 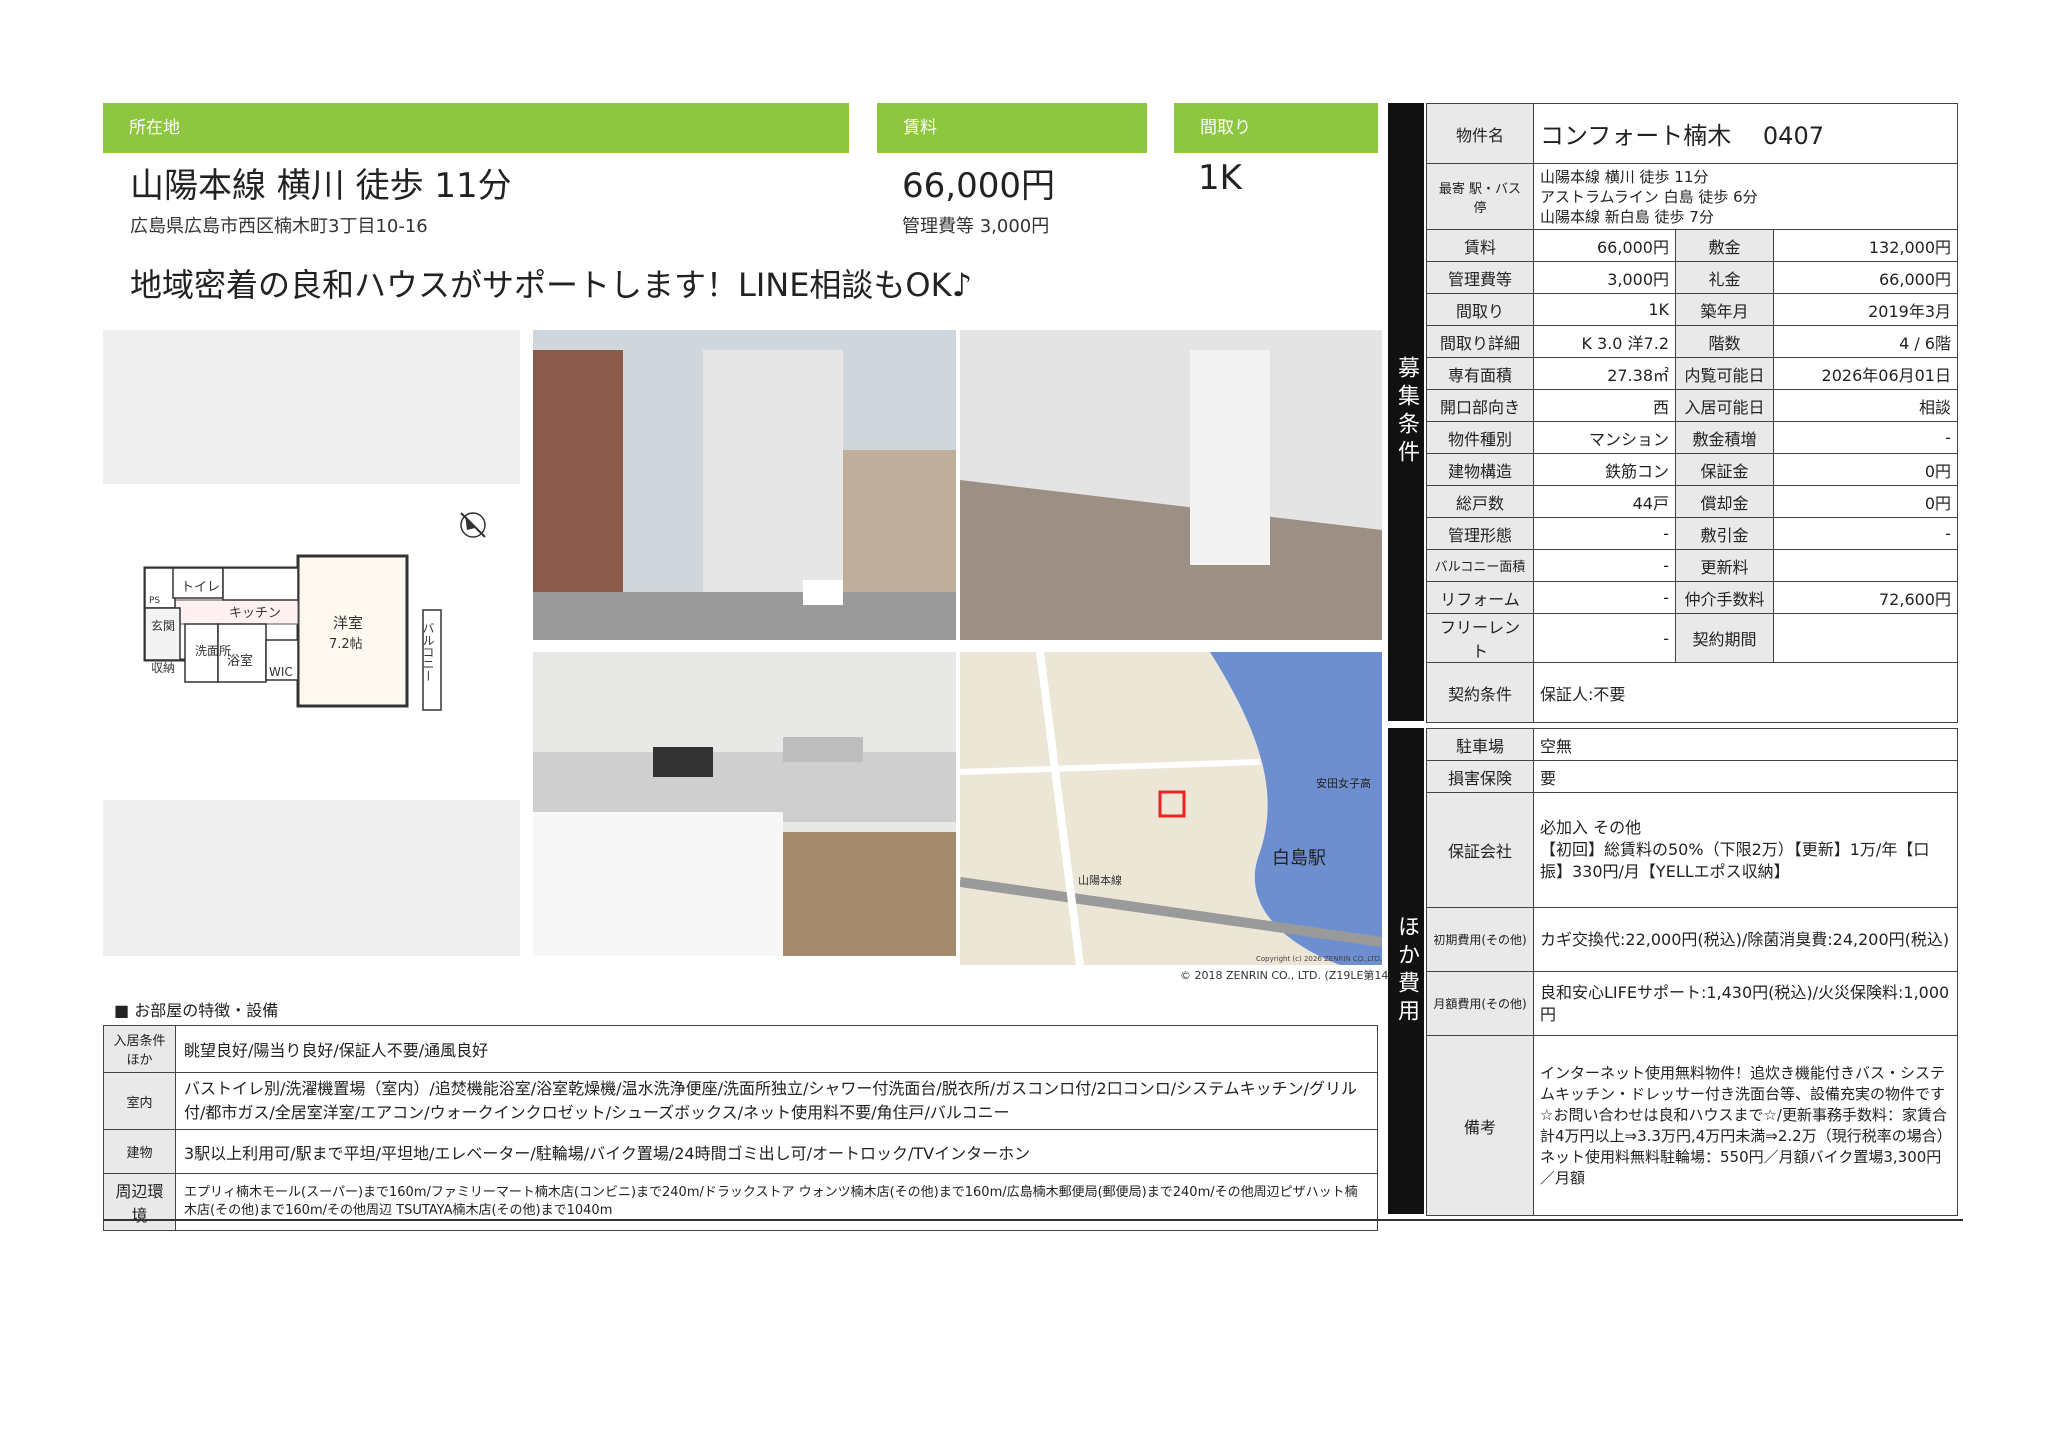 What do you see at coordinates (1745, 692) in the screenshot?
I see `table-value-cell: 保証人:不要` at bounding box center [1745, 692].